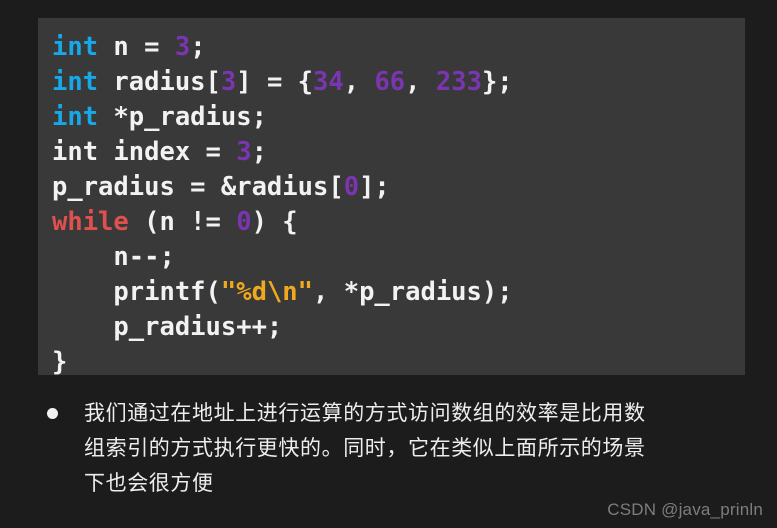  Describe the element at coordinates (497, 82) in the screenshot. I see `code-token-plain: };` at that location.